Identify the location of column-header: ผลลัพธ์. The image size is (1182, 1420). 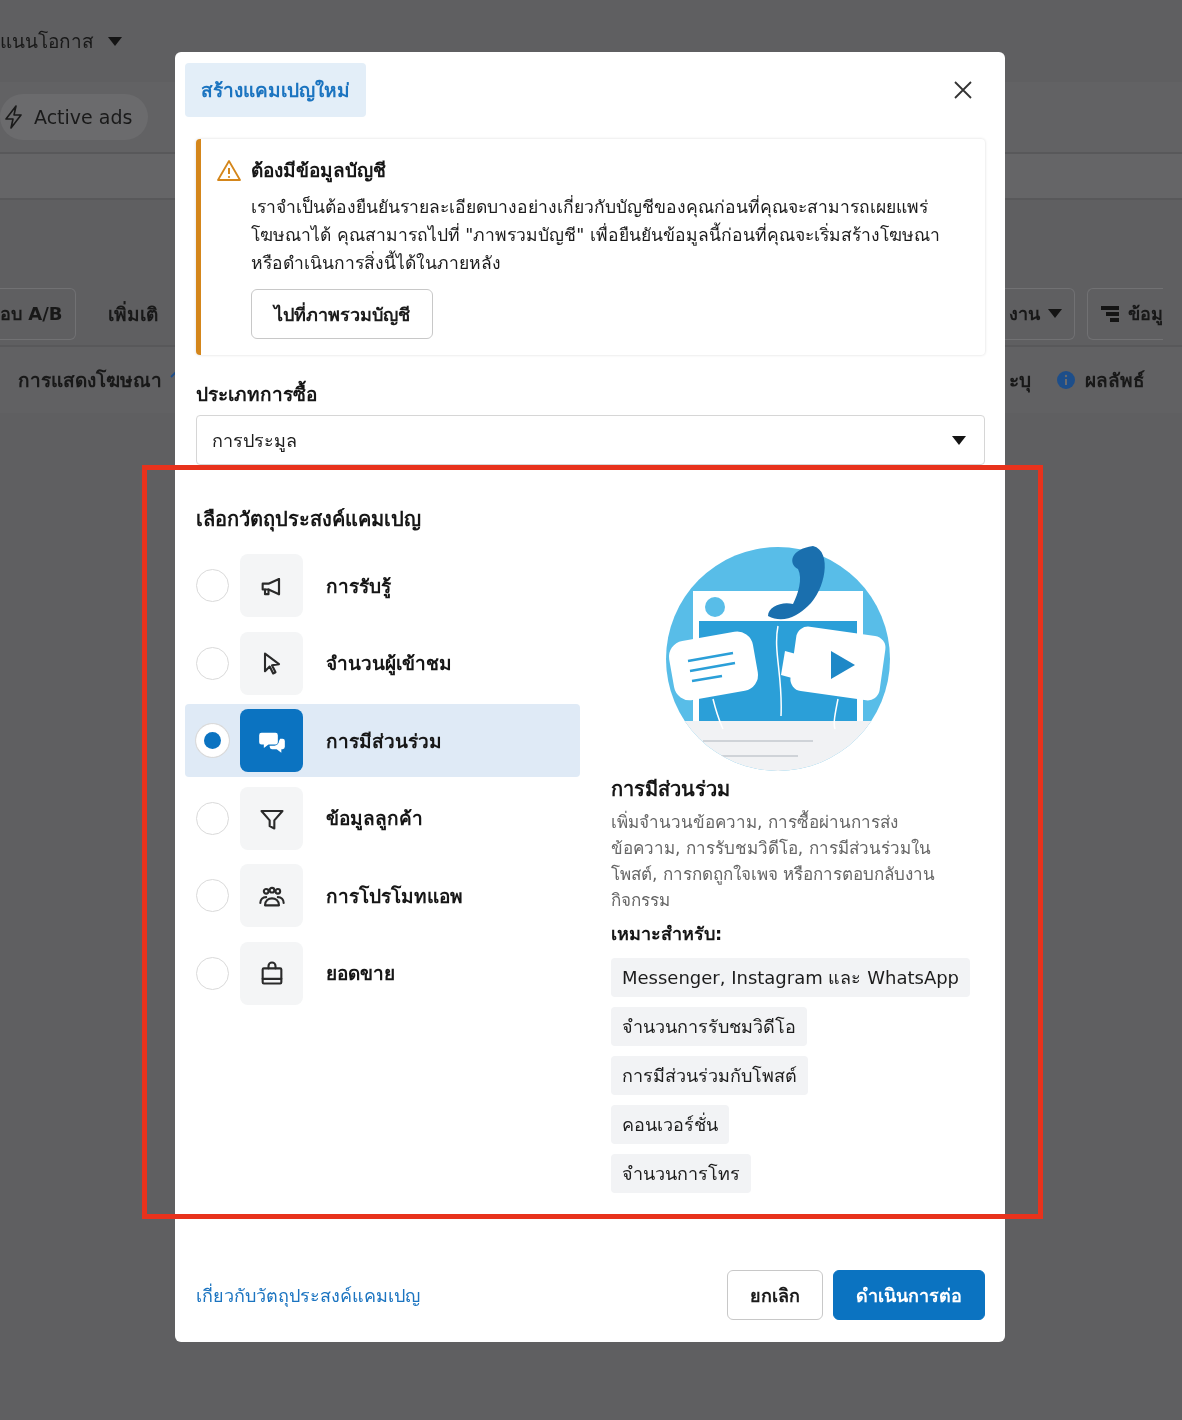
(1115, 380).